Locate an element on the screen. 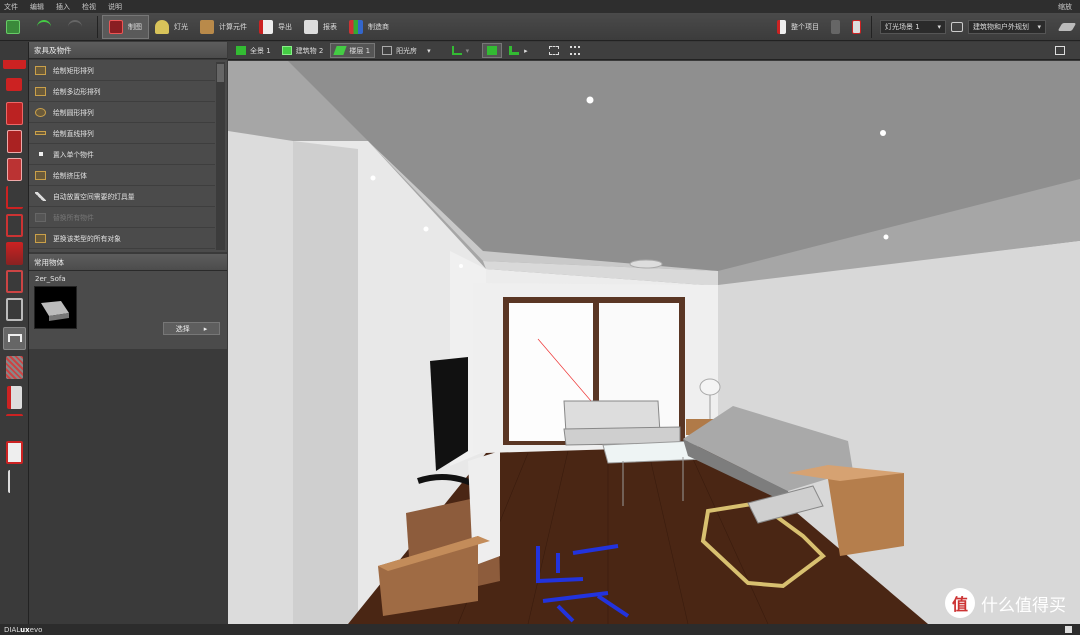  undo-button is located at coordinates (46, 27).